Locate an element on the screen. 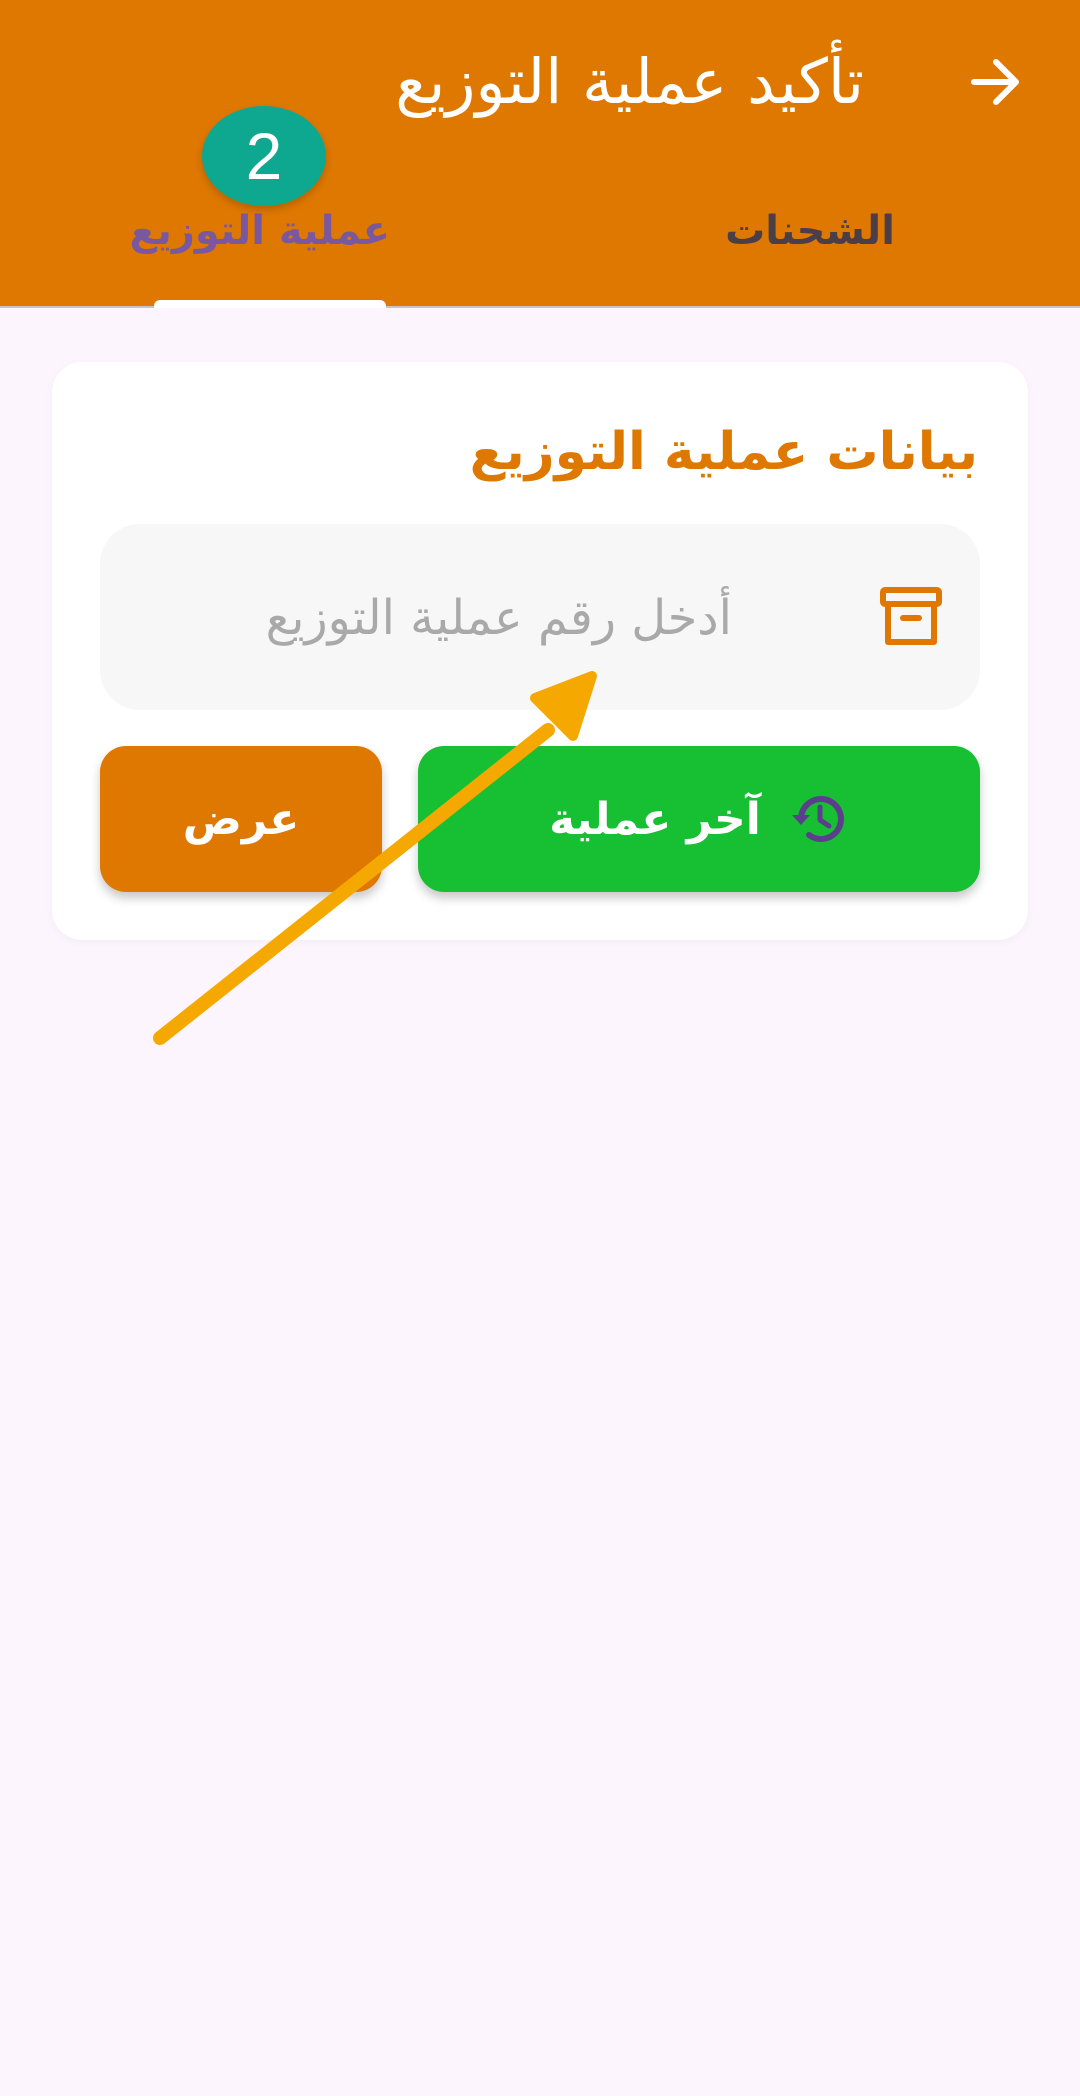  distribution-number-input: أدخل رقم عملية التوزيع is located at coordinates (540, 617).